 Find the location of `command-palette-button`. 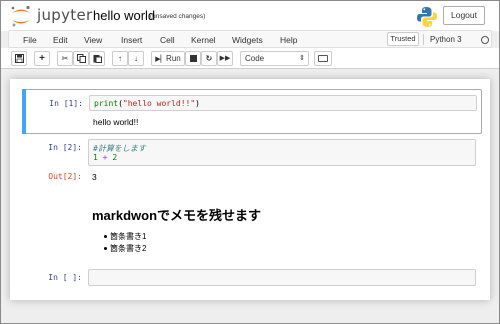

command-palette-button is located at coordinates (323, 58).